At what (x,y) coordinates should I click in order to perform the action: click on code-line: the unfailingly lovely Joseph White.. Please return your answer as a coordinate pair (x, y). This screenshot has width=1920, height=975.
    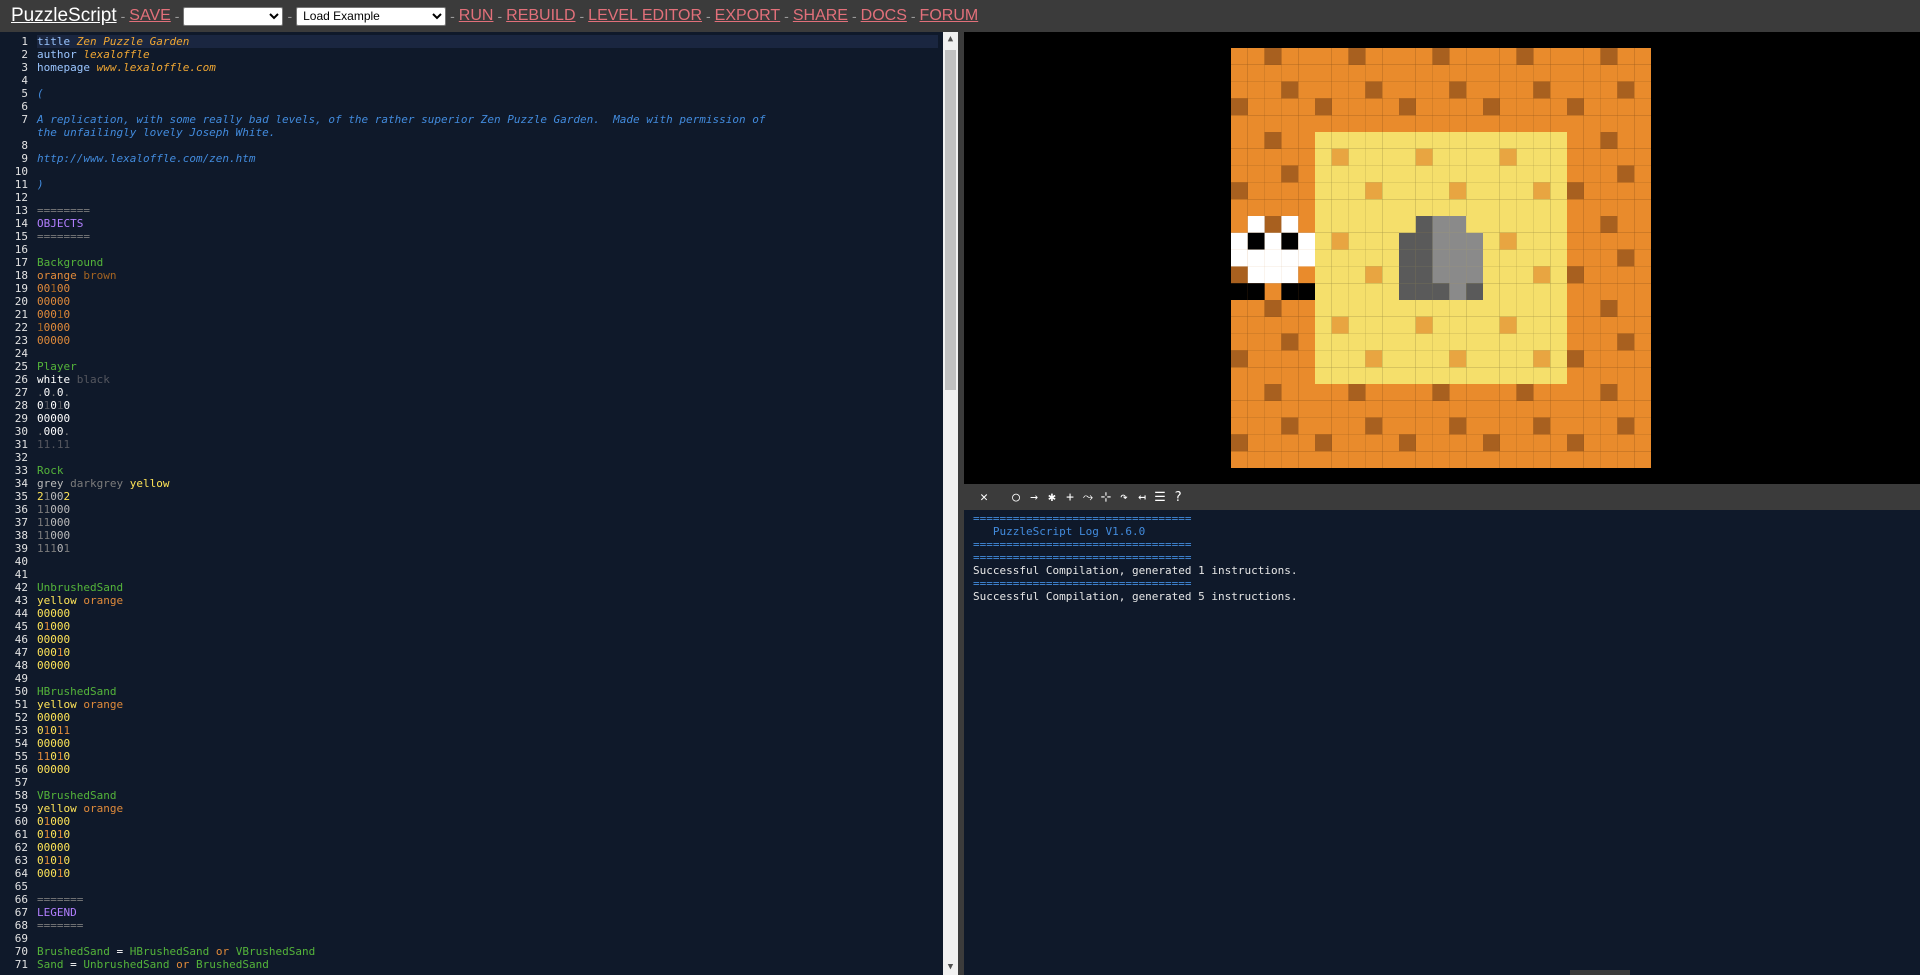
    Looking at the image, I should click on (487, 132).